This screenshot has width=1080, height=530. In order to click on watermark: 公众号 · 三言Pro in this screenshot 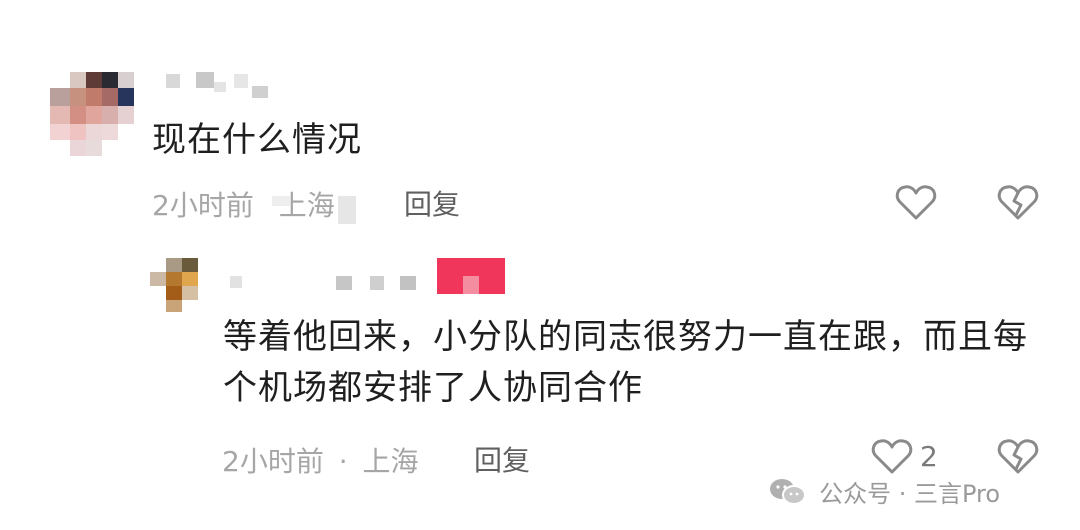, I will do `click(884, 491)`.